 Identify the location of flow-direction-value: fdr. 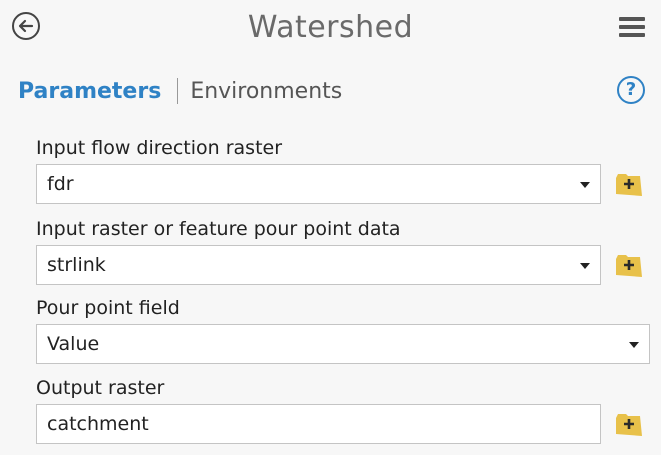
(60, 184).